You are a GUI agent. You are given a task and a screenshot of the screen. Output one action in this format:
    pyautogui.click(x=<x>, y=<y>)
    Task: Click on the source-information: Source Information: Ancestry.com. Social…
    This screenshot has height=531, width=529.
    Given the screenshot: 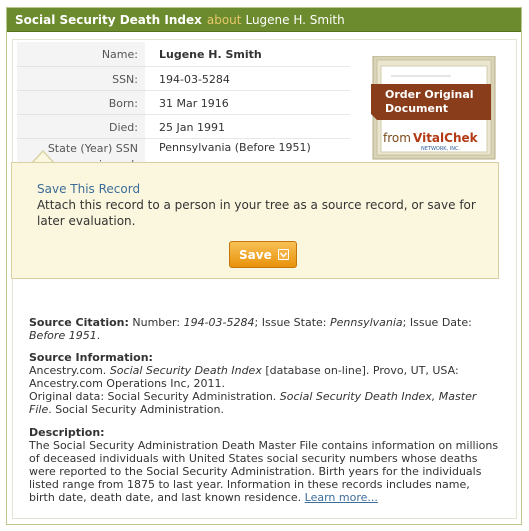 What is the action you would take?
    pyautogui.click(x=264, y=383)
    